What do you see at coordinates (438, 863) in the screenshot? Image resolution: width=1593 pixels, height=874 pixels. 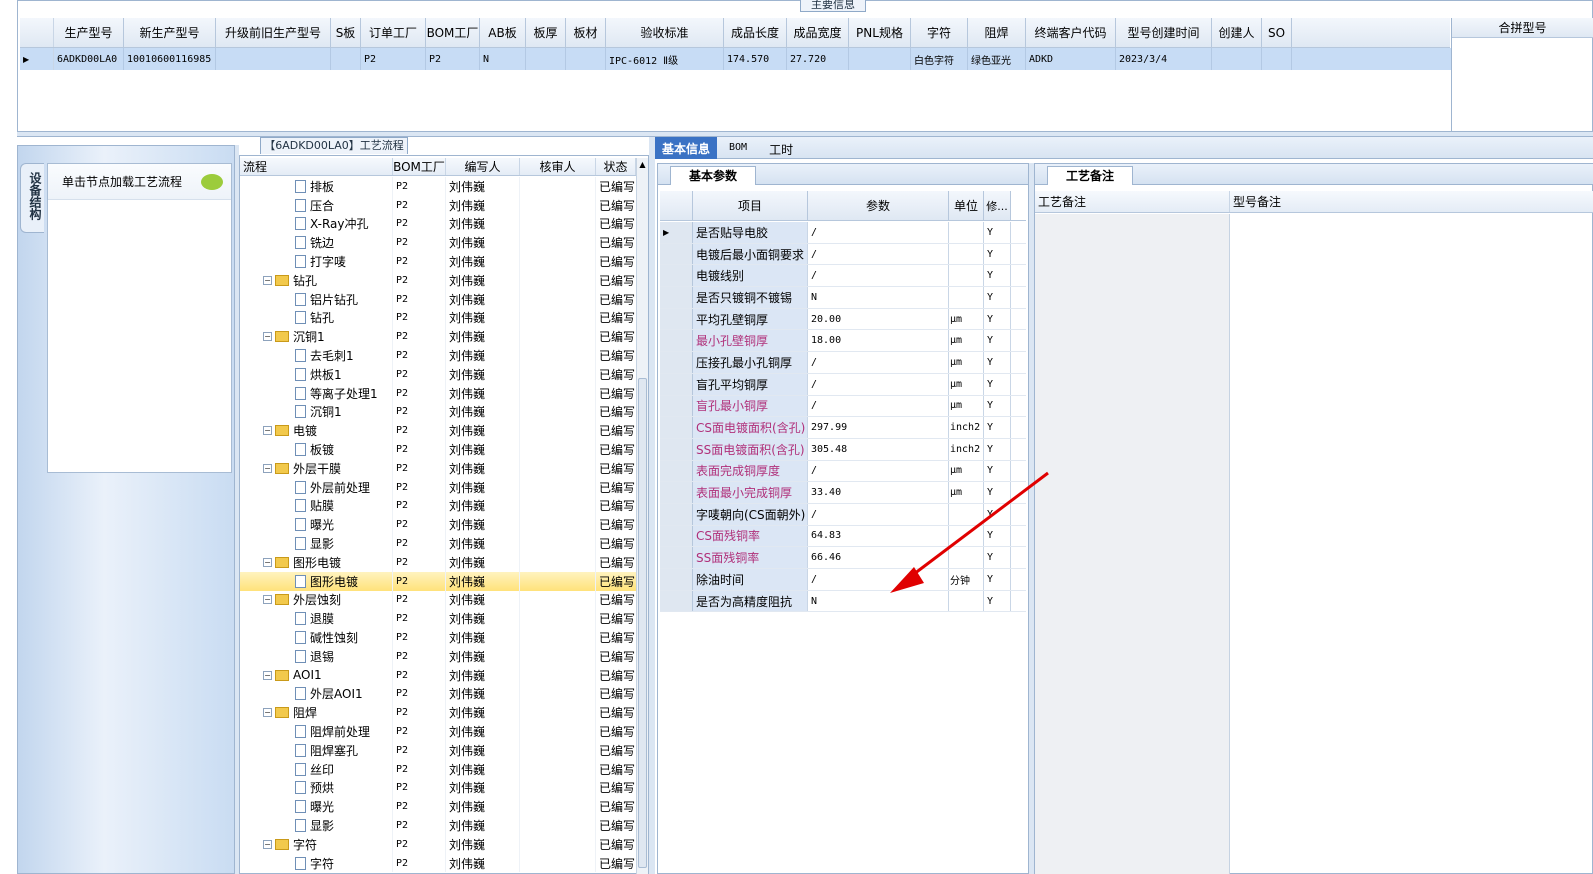 I see `tree-row: 字符 P2 刘伟巍 已编写` at bounding box center [438, 863].